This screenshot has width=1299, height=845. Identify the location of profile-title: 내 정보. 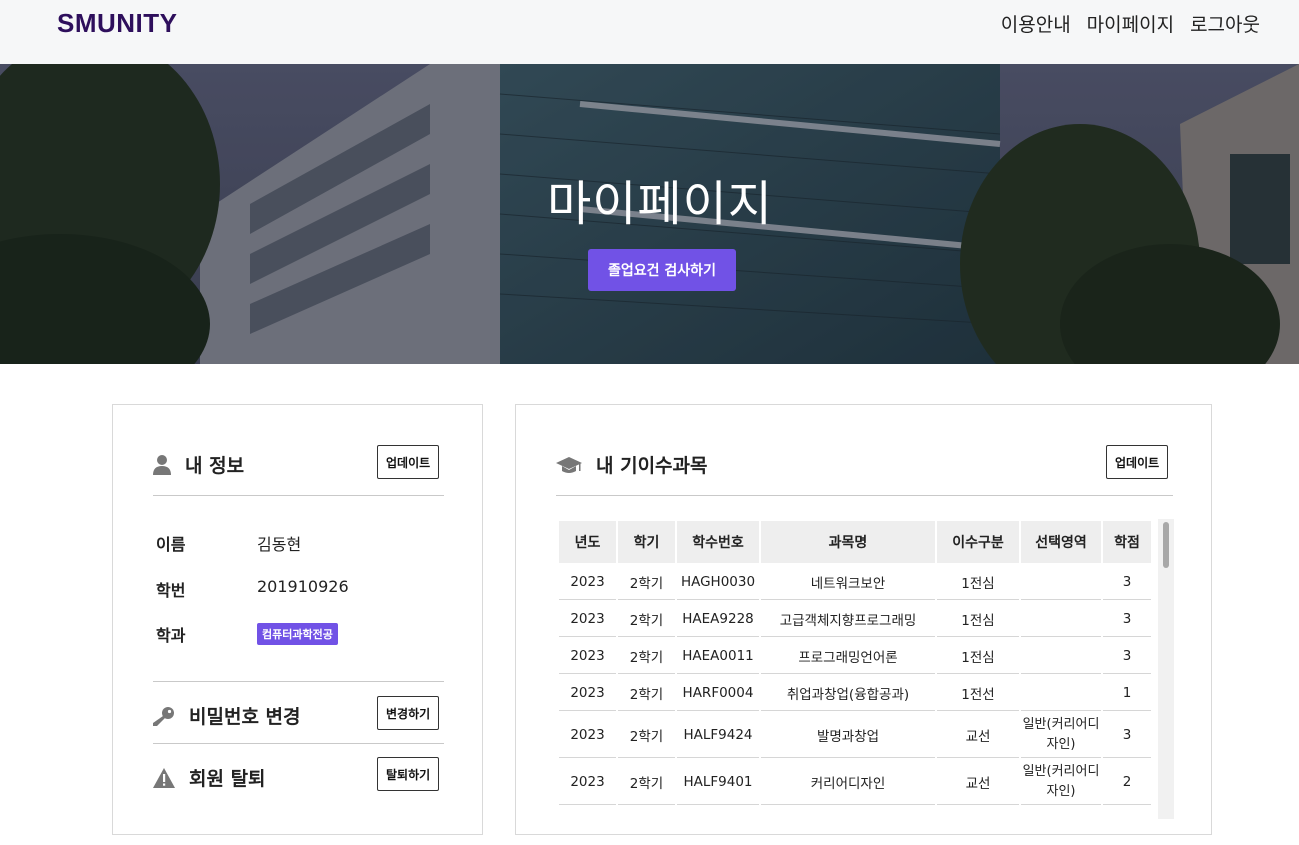
(215, 466).